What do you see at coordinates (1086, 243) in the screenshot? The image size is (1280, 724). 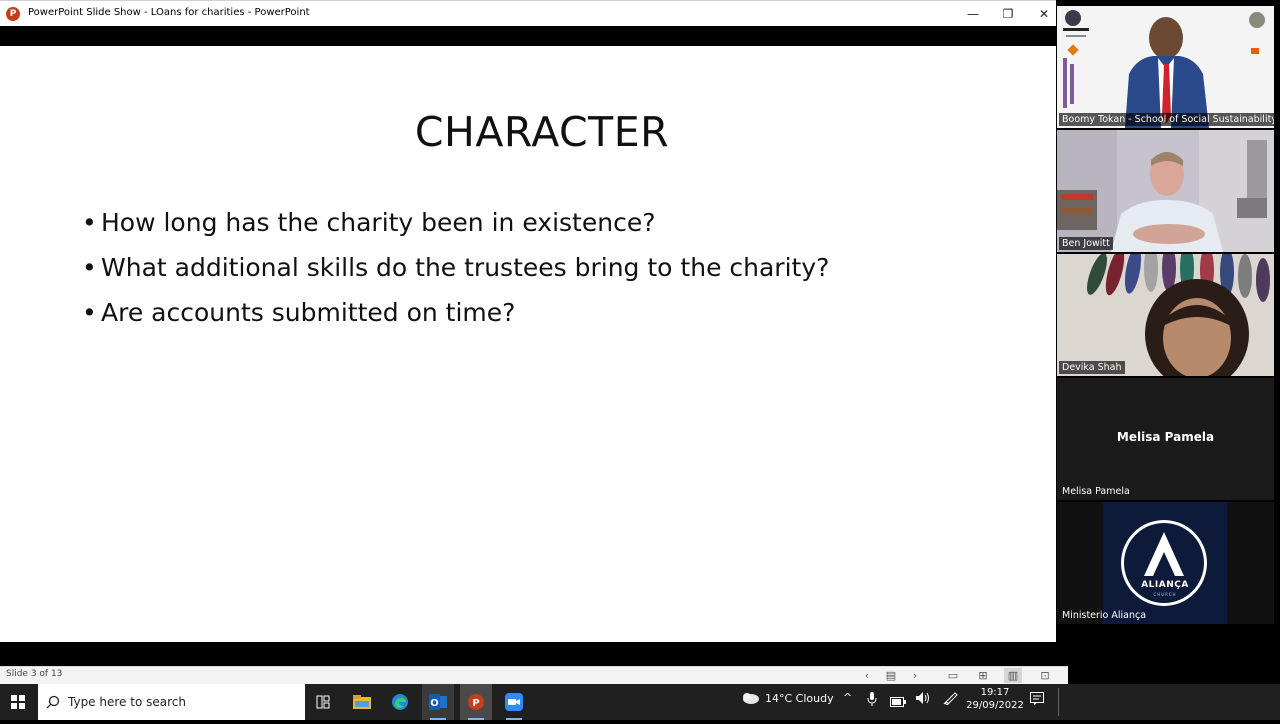 I see `participant-name: Ben Jowitt` at bounding box center [1086, 243].